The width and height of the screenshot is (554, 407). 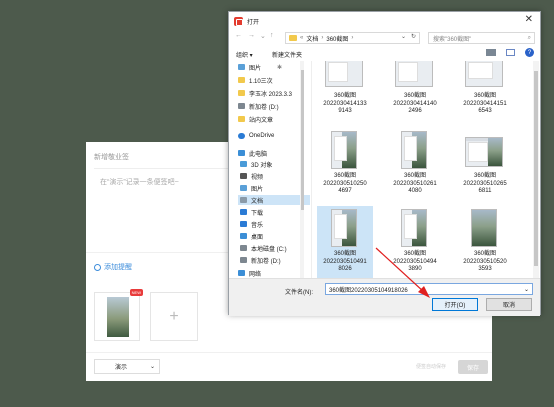 What do you see at coordinates (403, 36) in the screenshot?
I see `address-dropdown-button: ⌄` at bounding box center [403, 36].